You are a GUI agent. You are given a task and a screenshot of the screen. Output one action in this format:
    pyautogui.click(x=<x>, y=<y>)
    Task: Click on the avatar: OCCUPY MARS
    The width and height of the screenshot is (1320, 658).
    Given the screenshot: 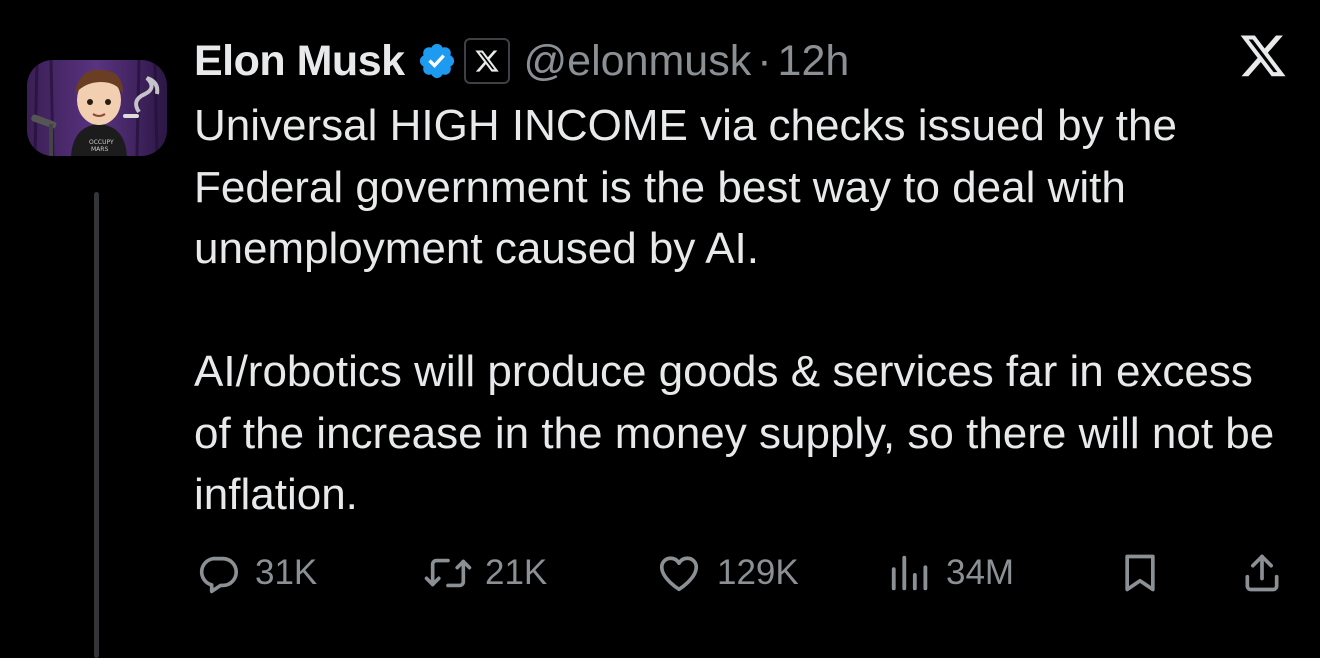 What is the action you would take?
    pyautogui.click(x=97, y=108)
    